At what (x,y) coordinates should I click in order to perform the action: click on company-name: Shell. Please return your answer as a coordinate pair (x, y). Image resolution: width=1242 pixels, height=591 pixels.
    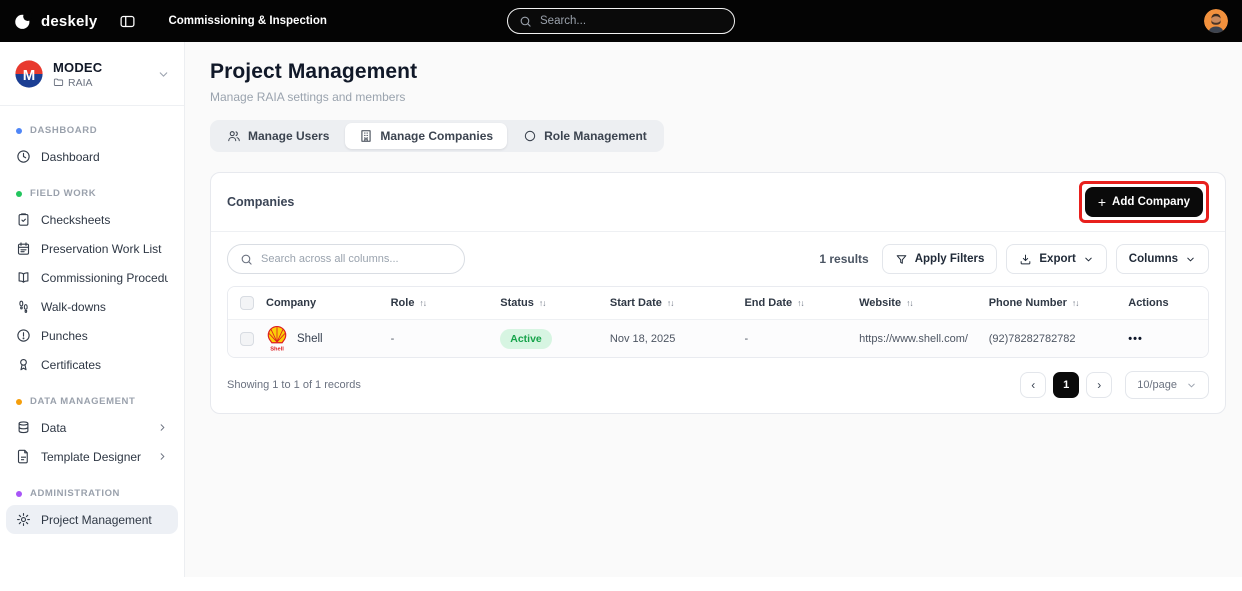
    Looking at the image, I should click on (310, 338).